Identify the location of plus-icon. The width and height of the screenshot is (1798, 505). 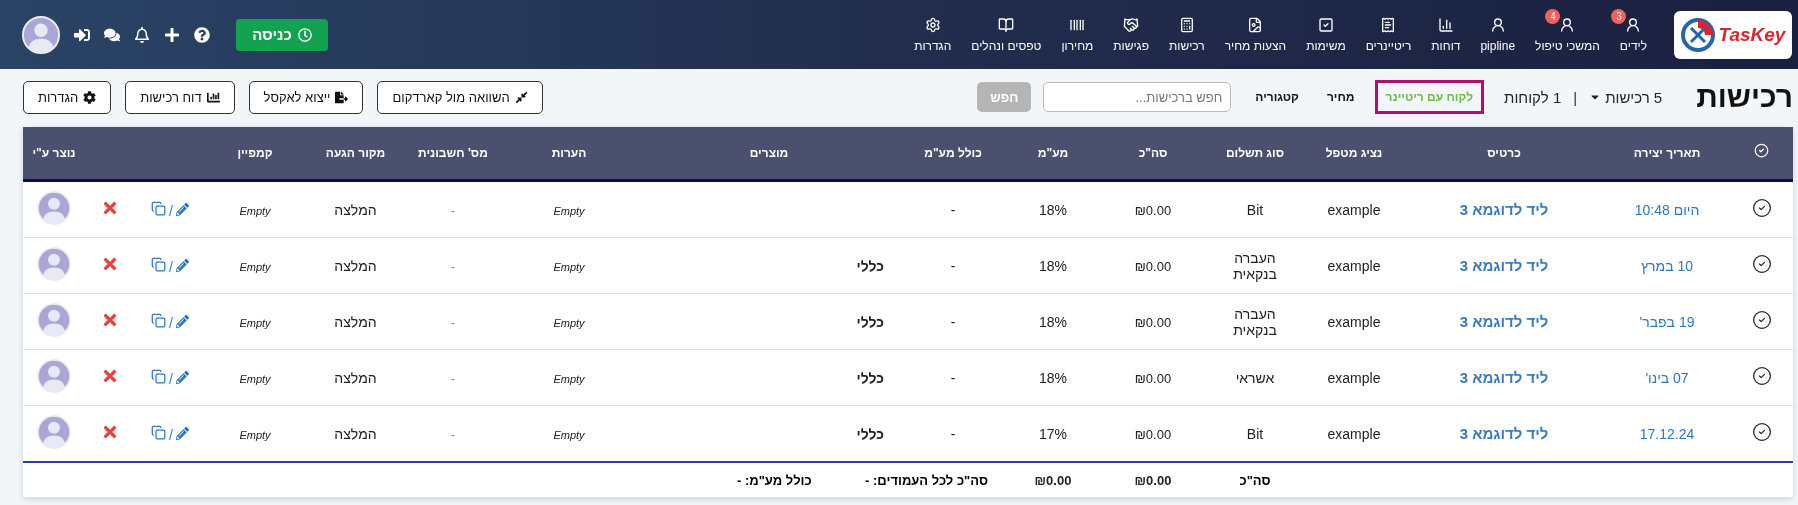
(172, 34).